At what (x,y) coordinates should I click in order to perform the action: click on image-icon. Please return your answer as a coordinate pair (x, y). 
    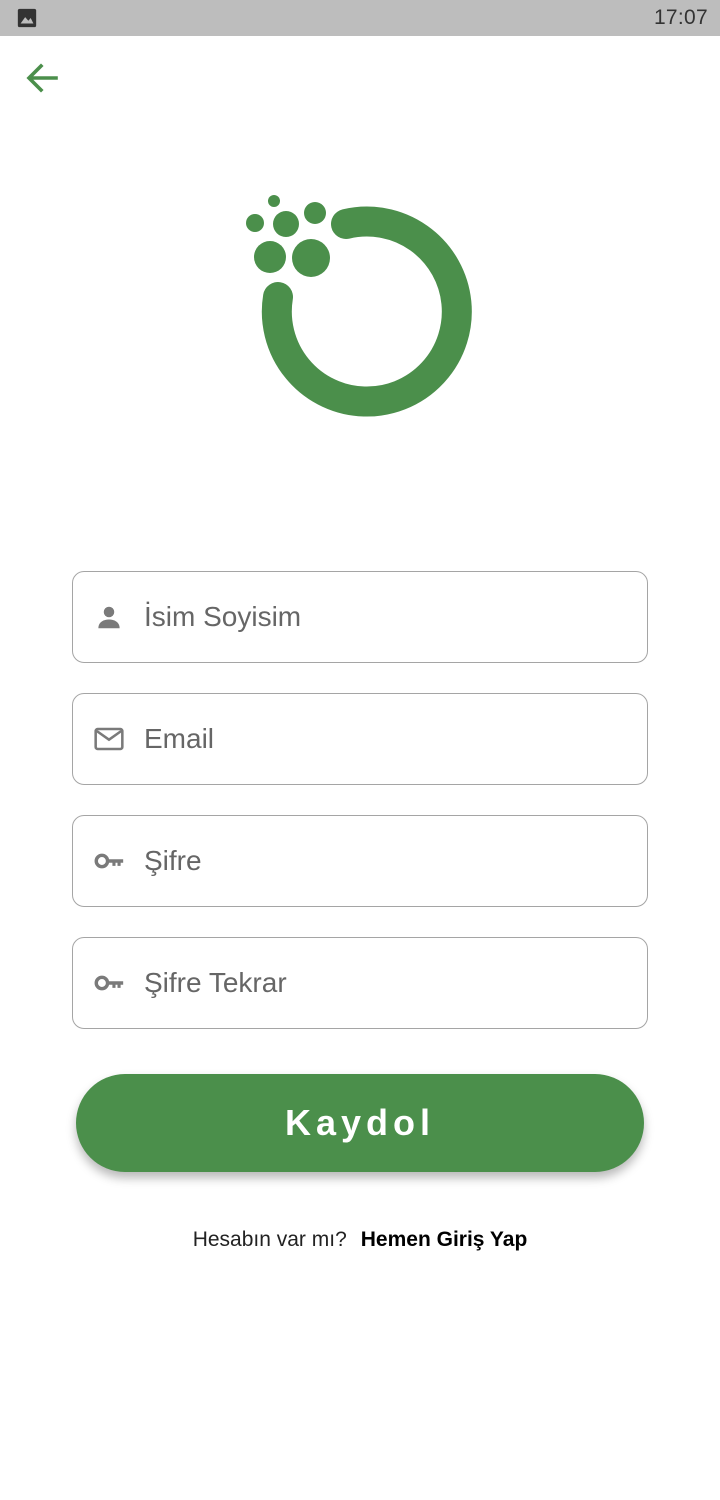
    Looking at the image, I should click on (27, 18).